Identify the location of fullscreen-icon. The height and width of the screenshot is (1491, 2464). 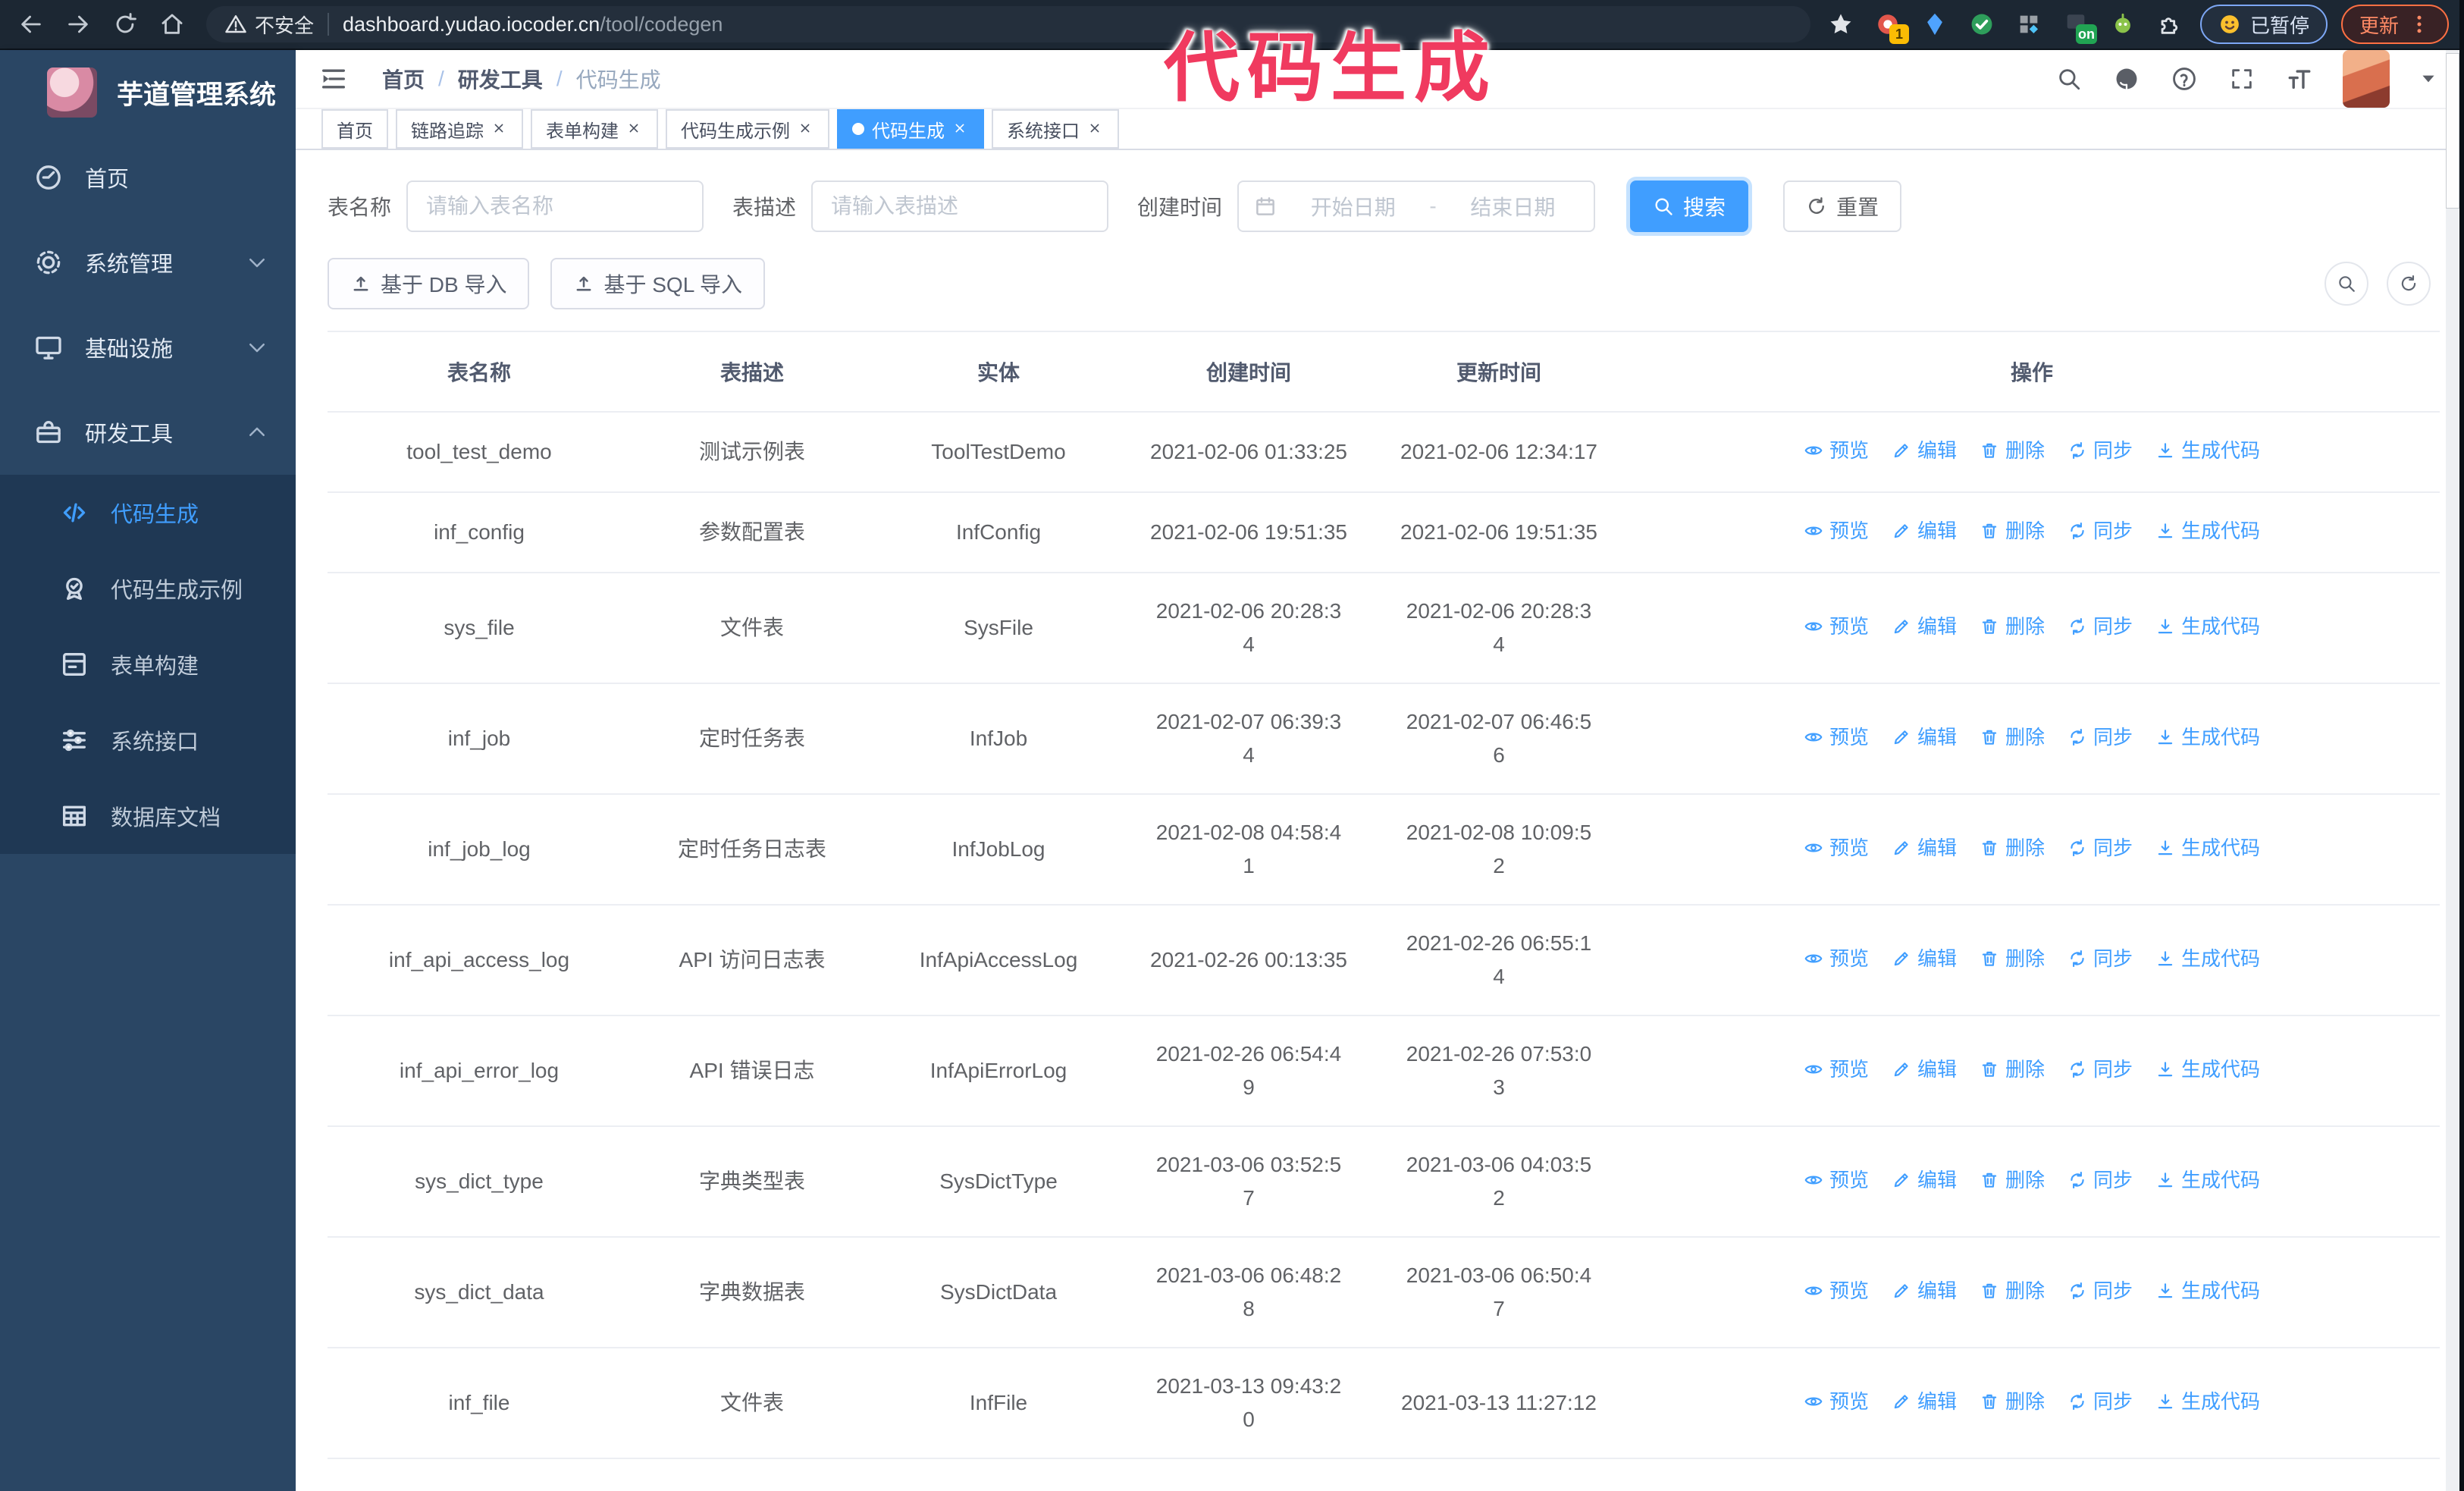
(2241, 78).